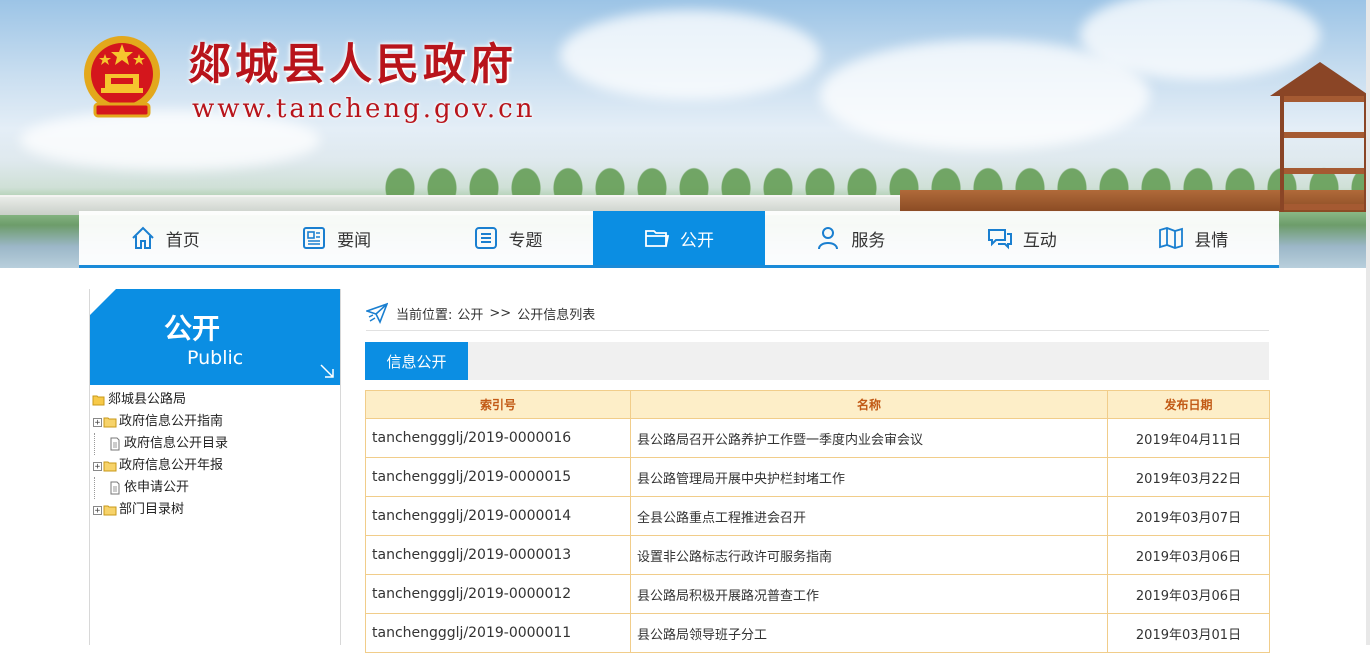  What do you see at coordinates (780, 440) in the screenshot?
I see `cell-name-link: 县公路局召开公路养护工作暨一季度内业会审会议` at bounding box center [780, 440].